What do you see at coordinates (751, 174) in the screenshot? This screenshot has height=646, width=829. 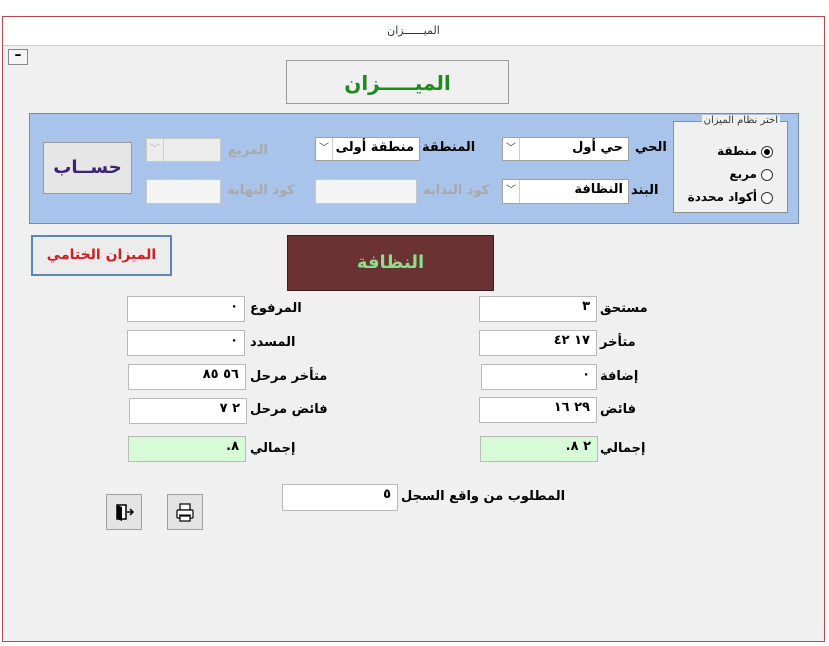 I see `radio-square: مربع` at bounding box center [751, 174].